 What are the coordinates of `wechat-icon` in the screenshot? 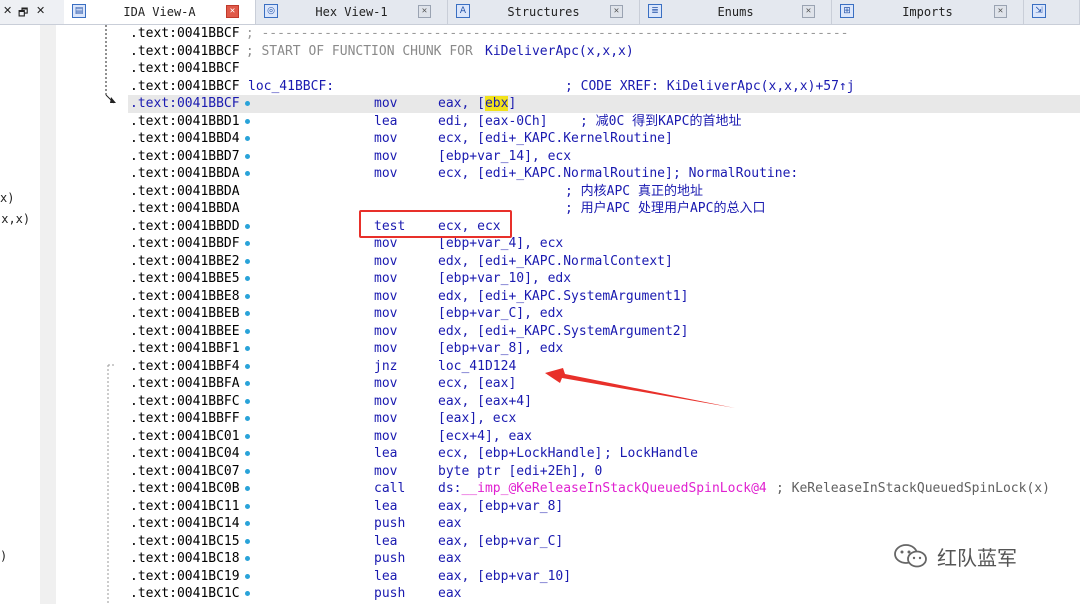 It's located at (910, 556).